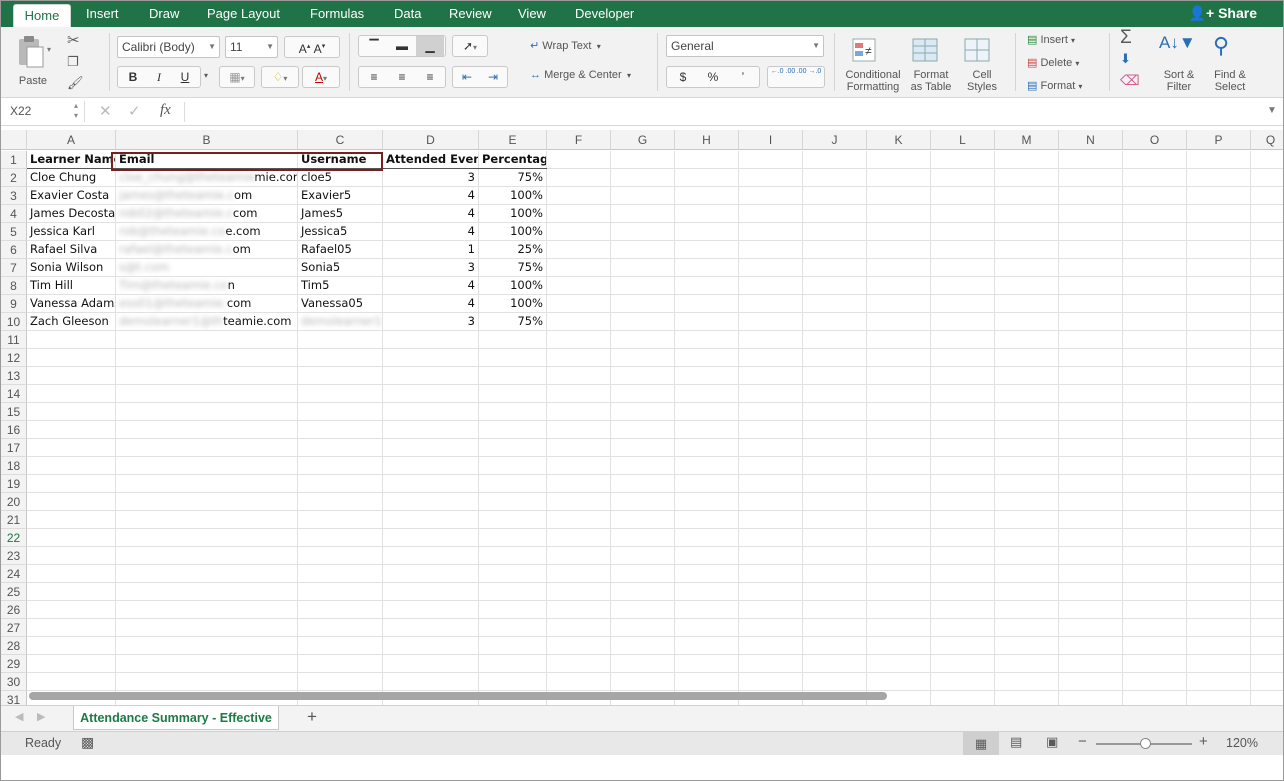  What do you see at coordinates (565, 45) in the screenshot?
I see `wrap-text-button: ↵ Wrap Text ▾` at bounding box center [565, 45].